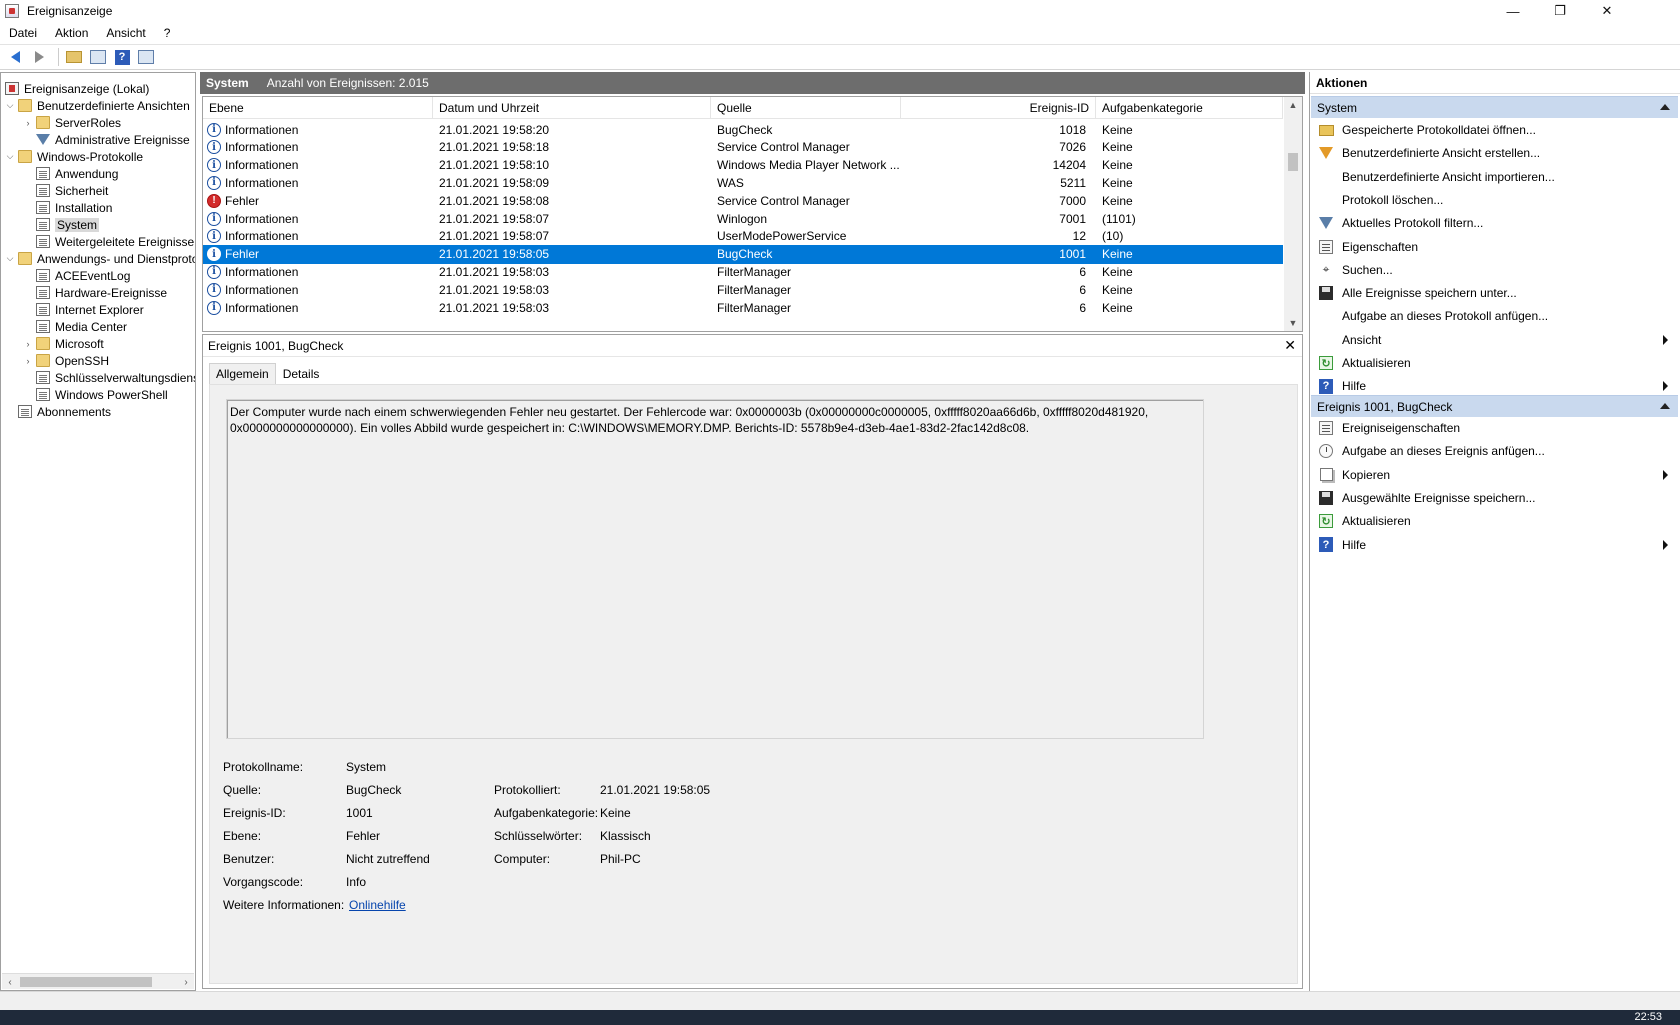  I want to click on tree-app-services-logs: ⌵Anwendungs- und Dienstprotokolle, so click(100, 258).